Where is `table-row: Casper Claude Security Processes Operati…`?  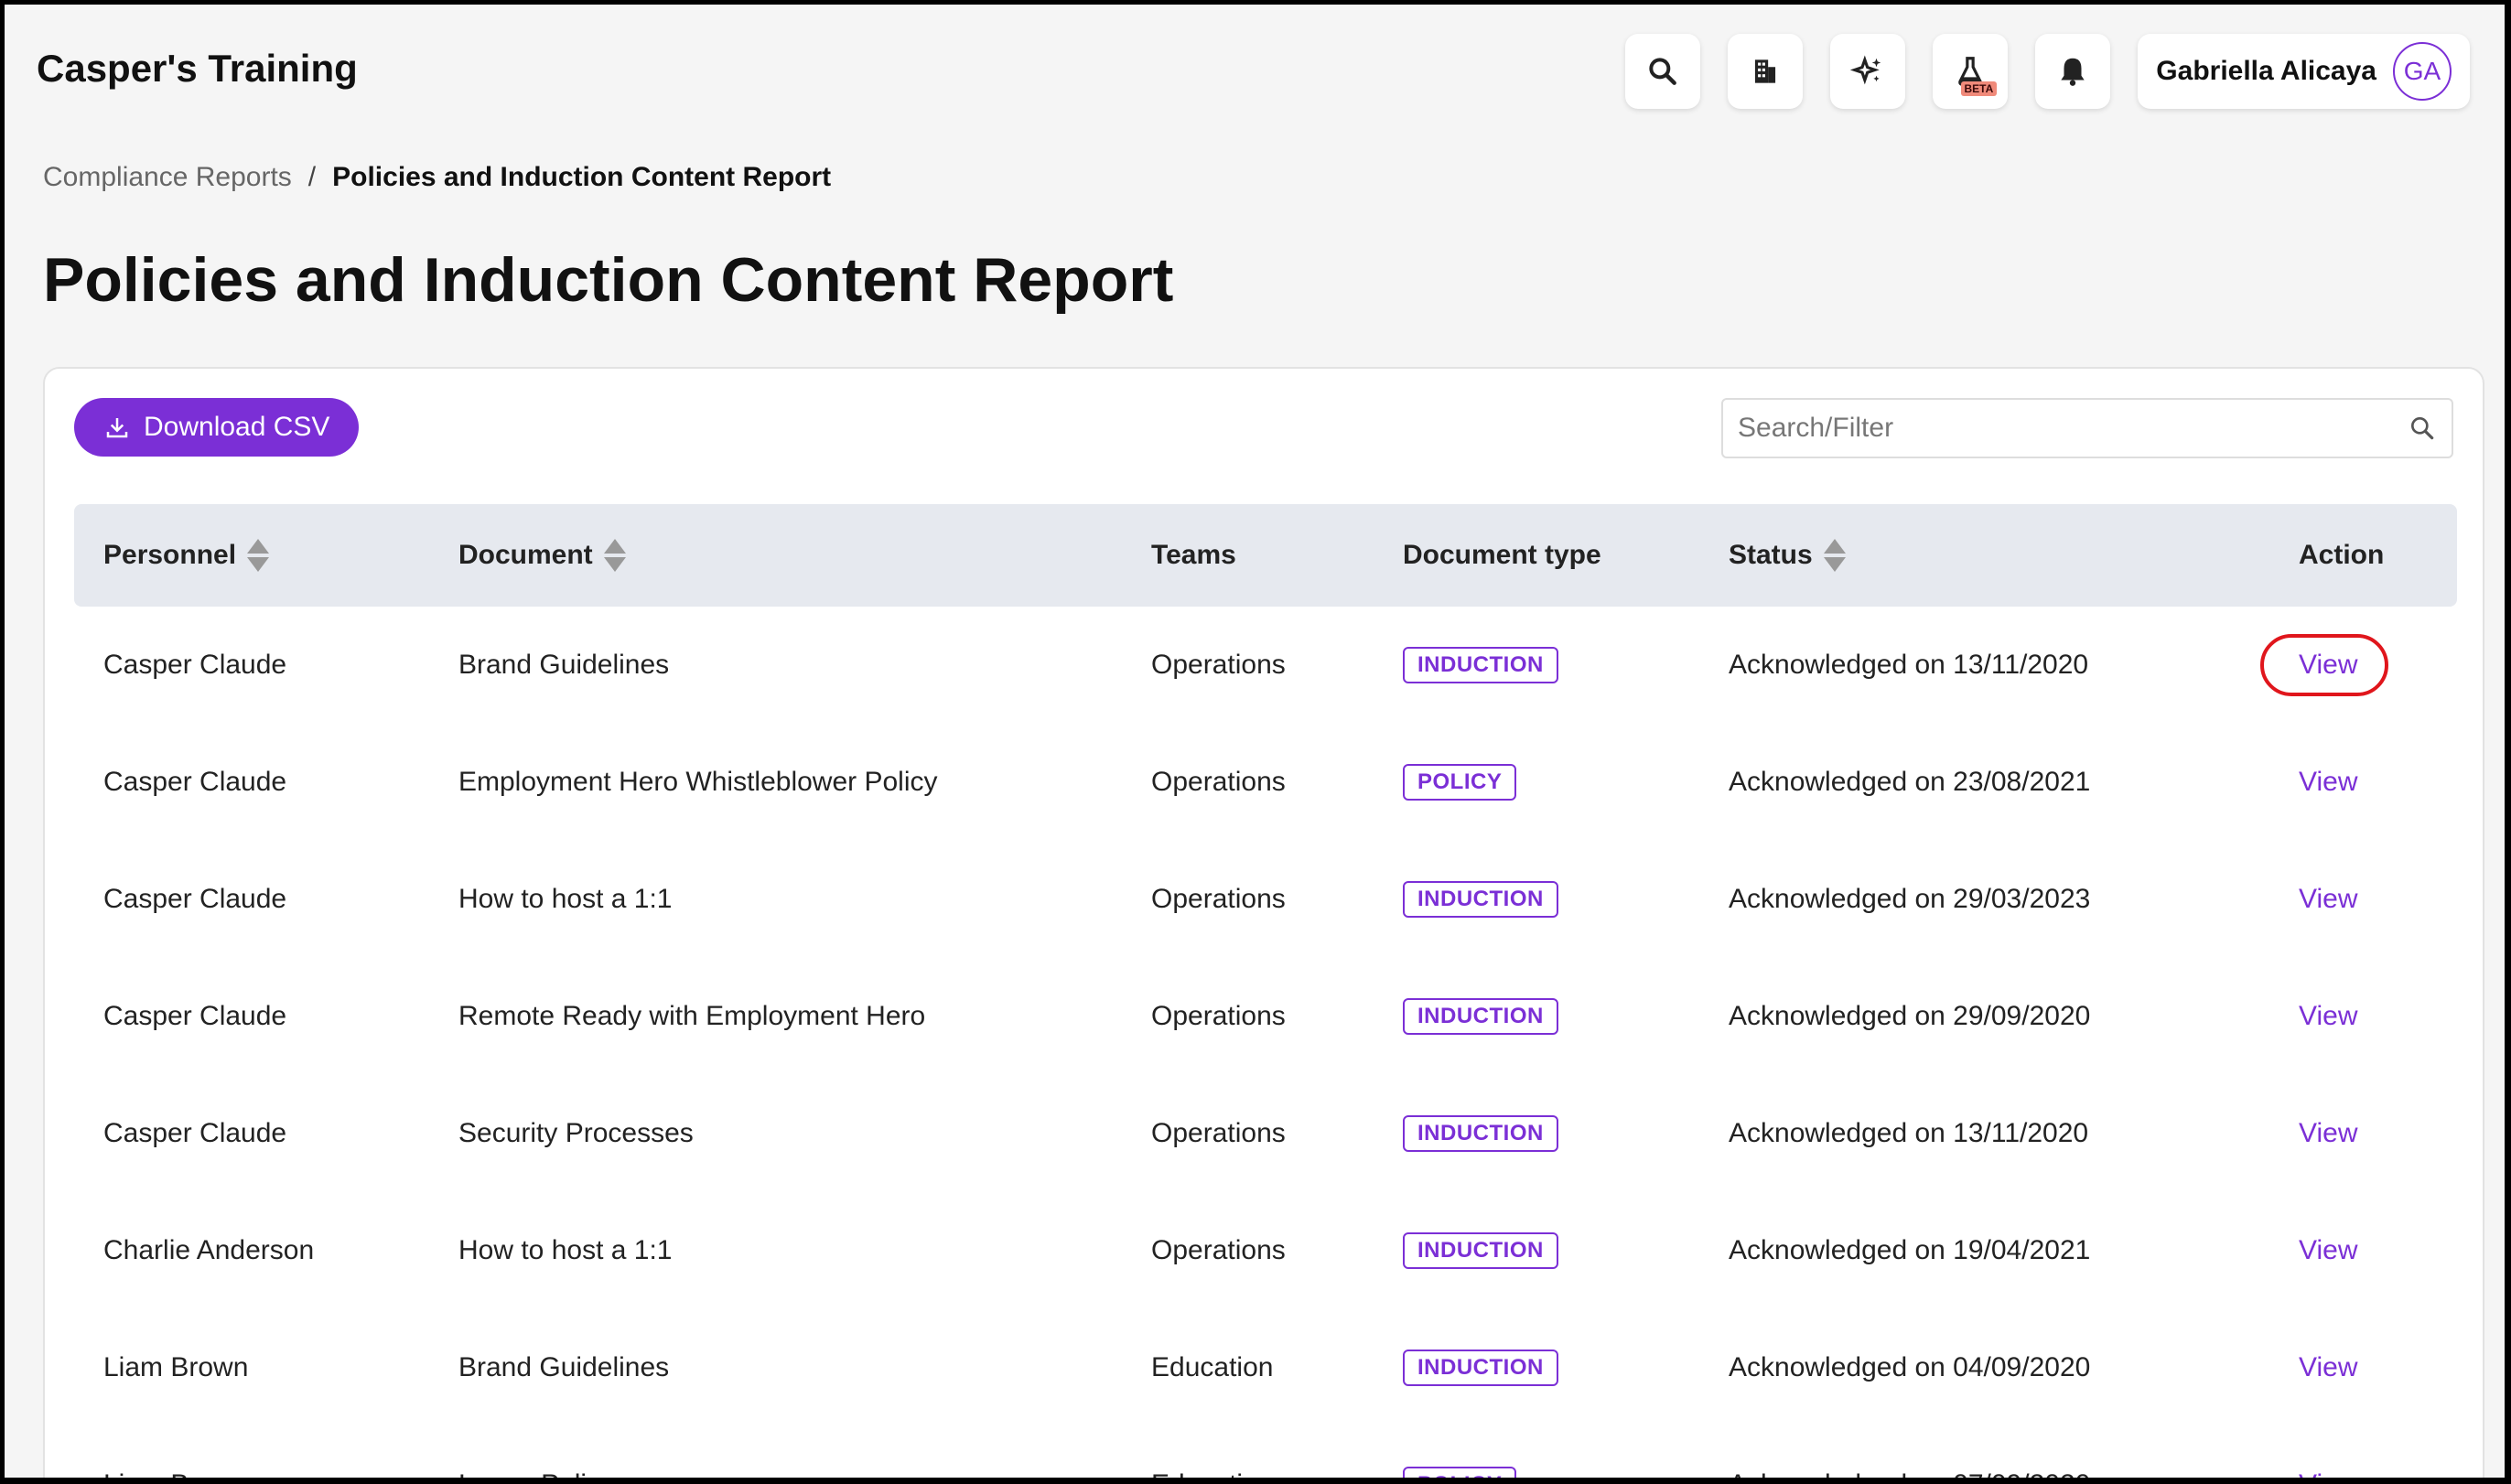 table-row: Casper Claude Security Processes Operati… is located at coordinates (1265, 1133).